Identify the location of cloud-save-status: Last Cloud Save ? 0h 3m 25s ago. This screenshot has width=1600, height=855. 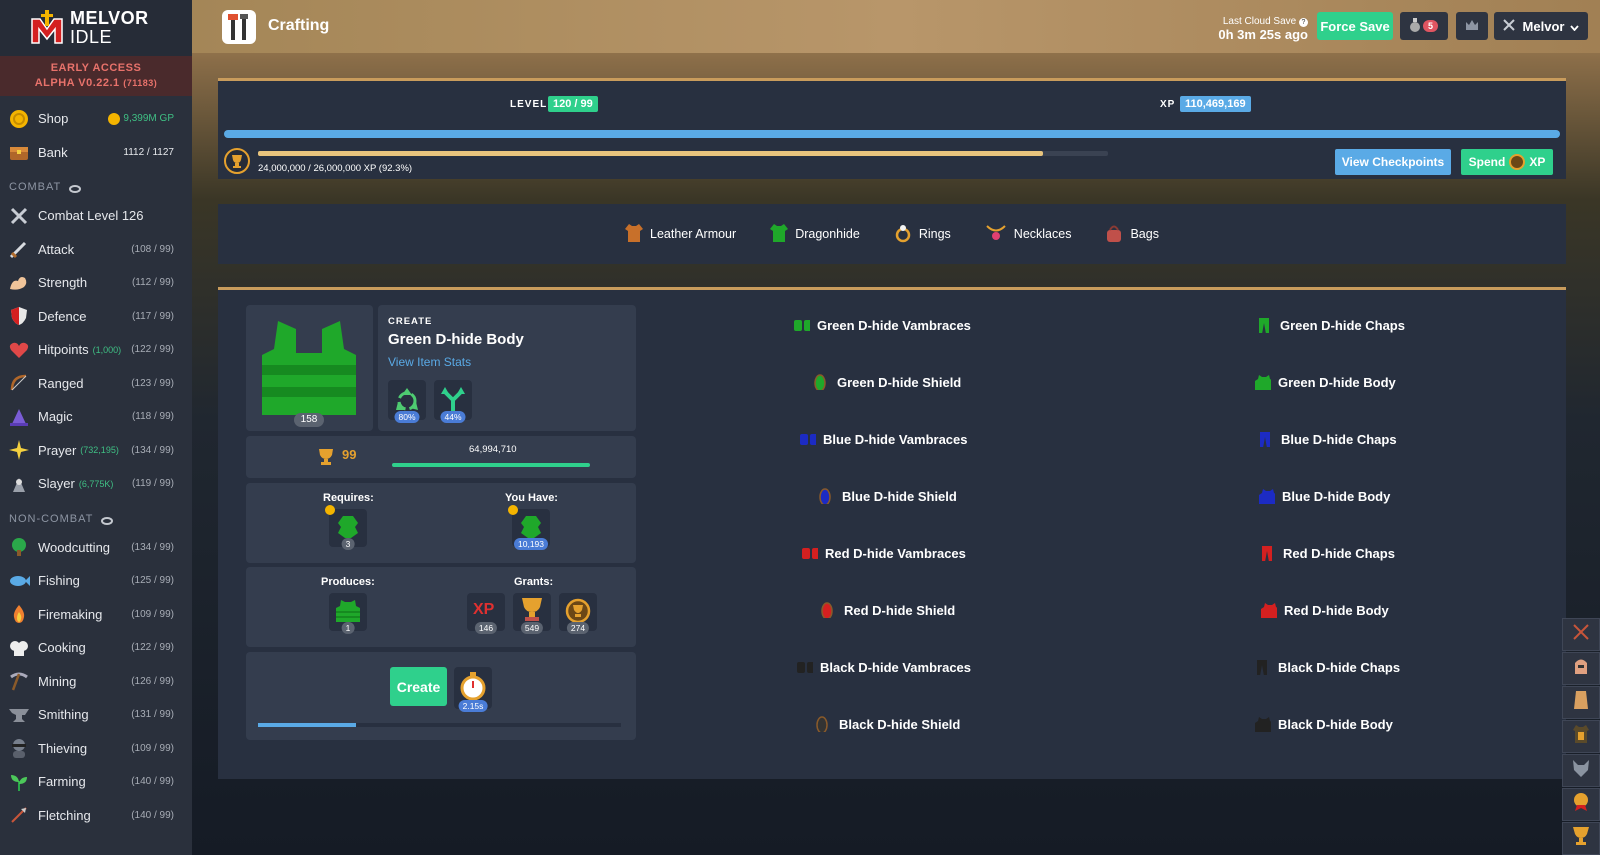
(1263, 28).